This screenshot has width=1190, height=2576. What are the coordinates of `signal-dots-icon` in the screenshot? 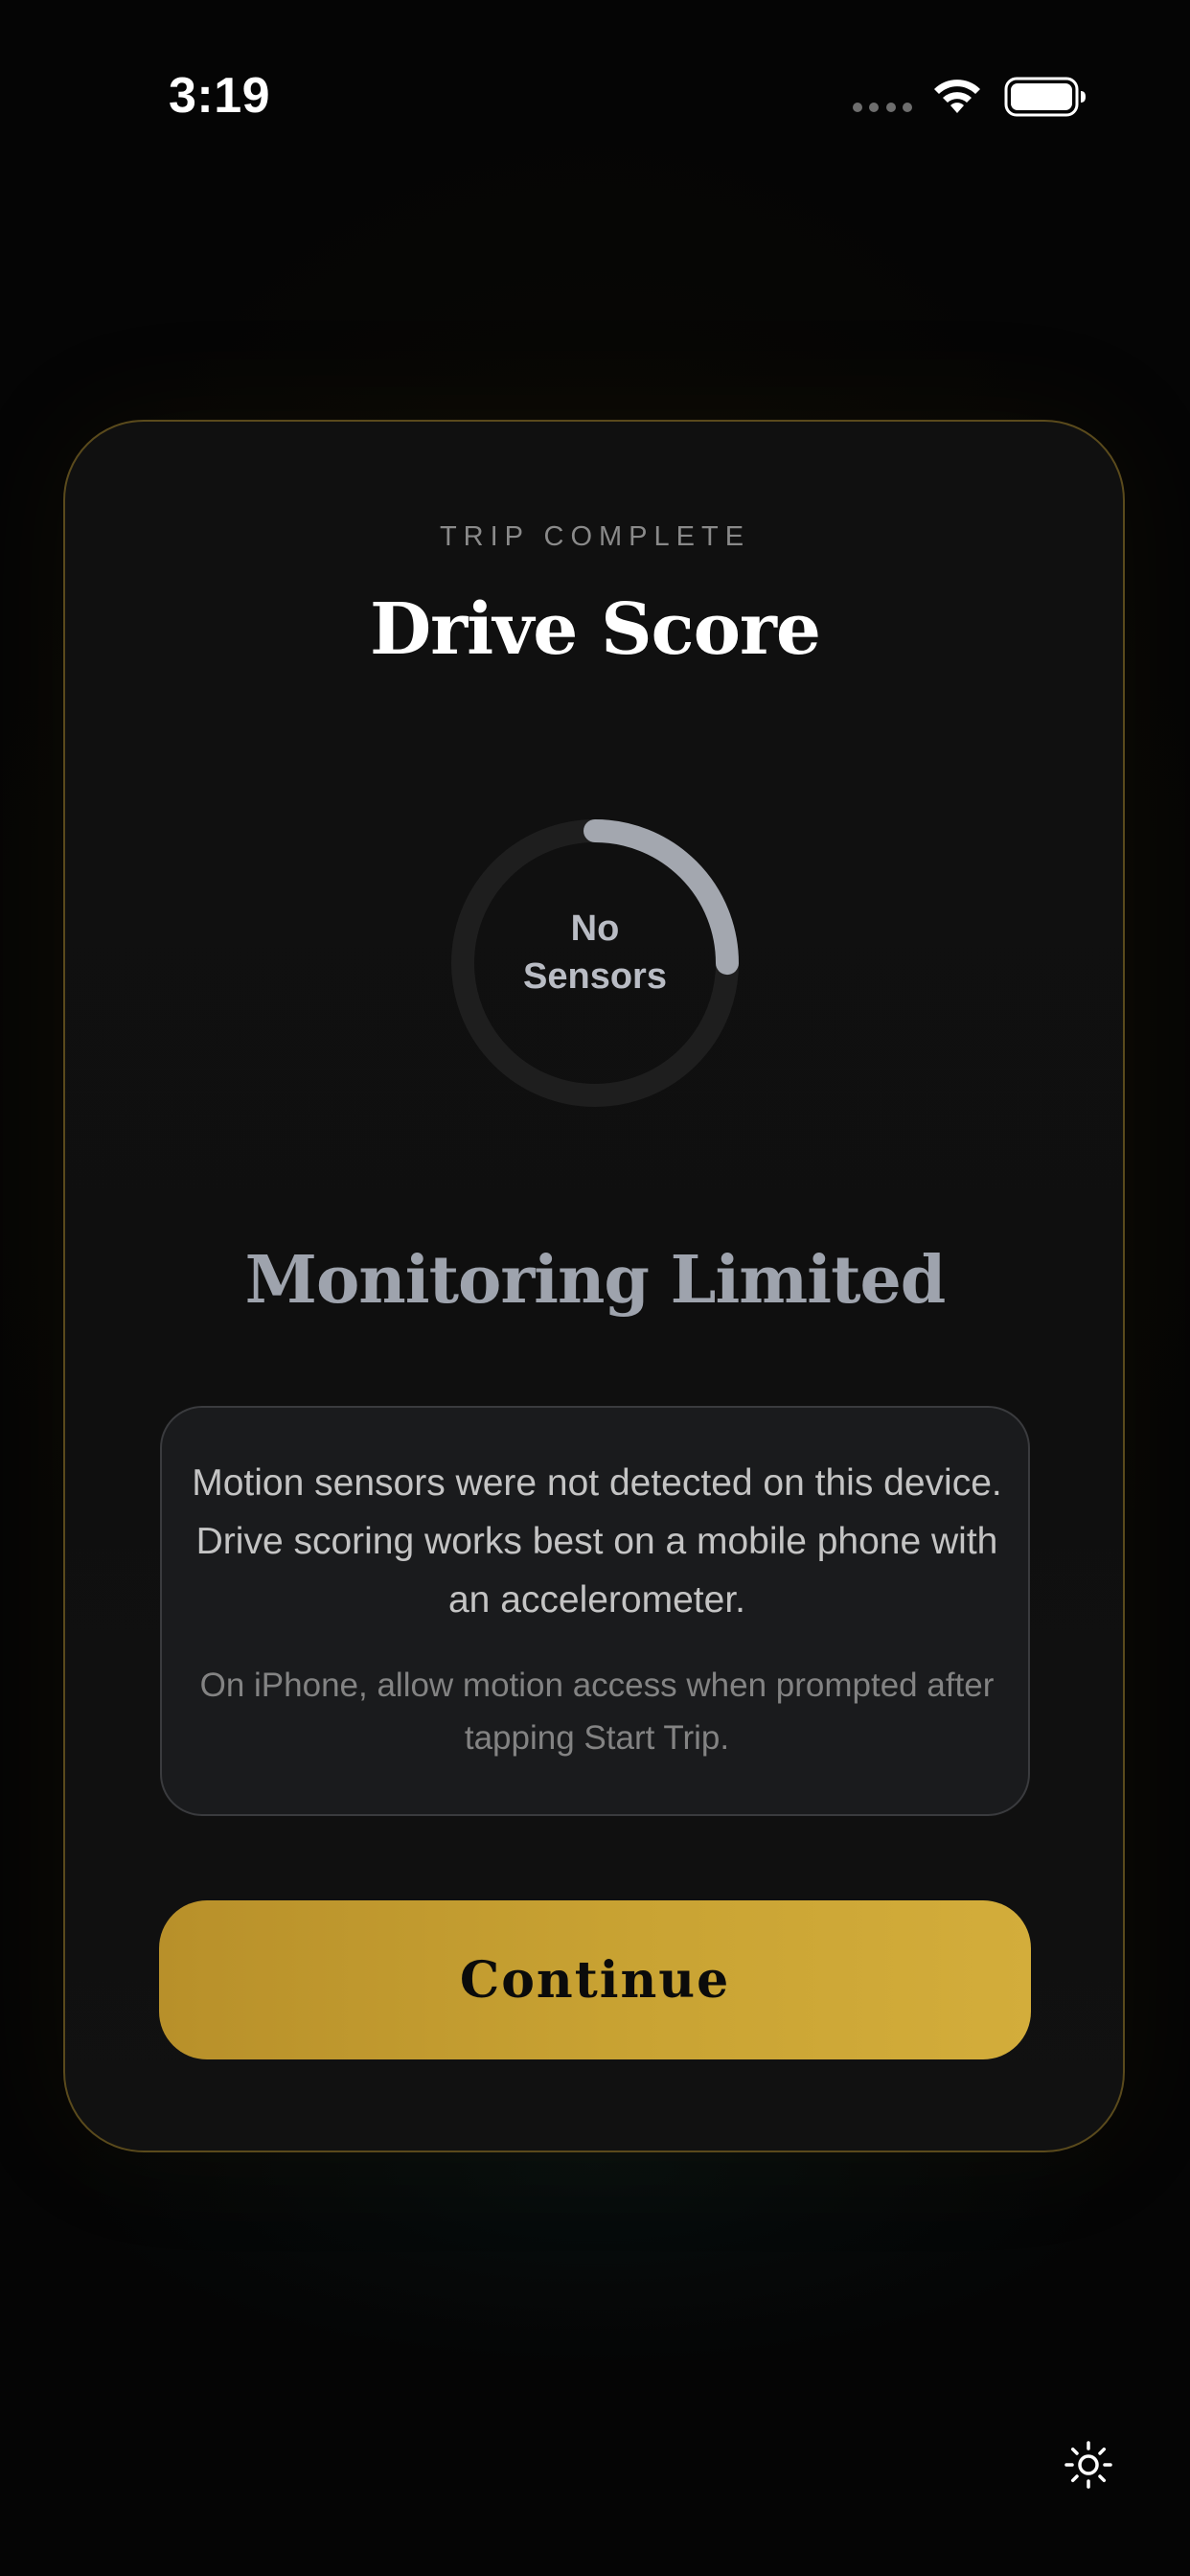 It's located at (883, 107).